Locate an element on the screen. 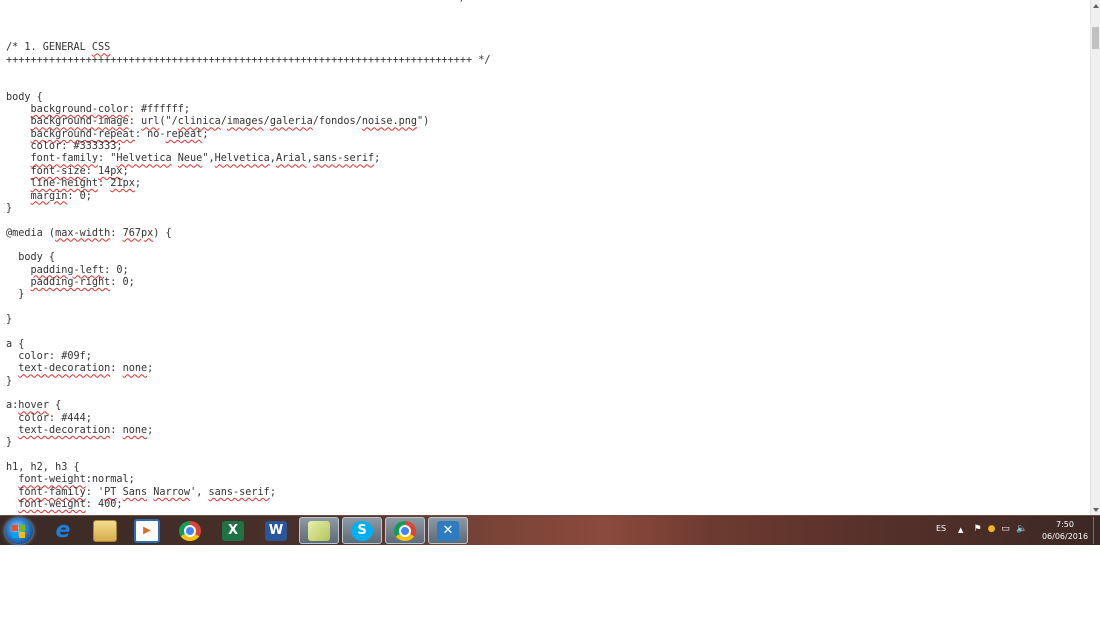 This screenshot has width=1100, height=619. code-line: font-weight:normal; is located at coordinates (76, 480).